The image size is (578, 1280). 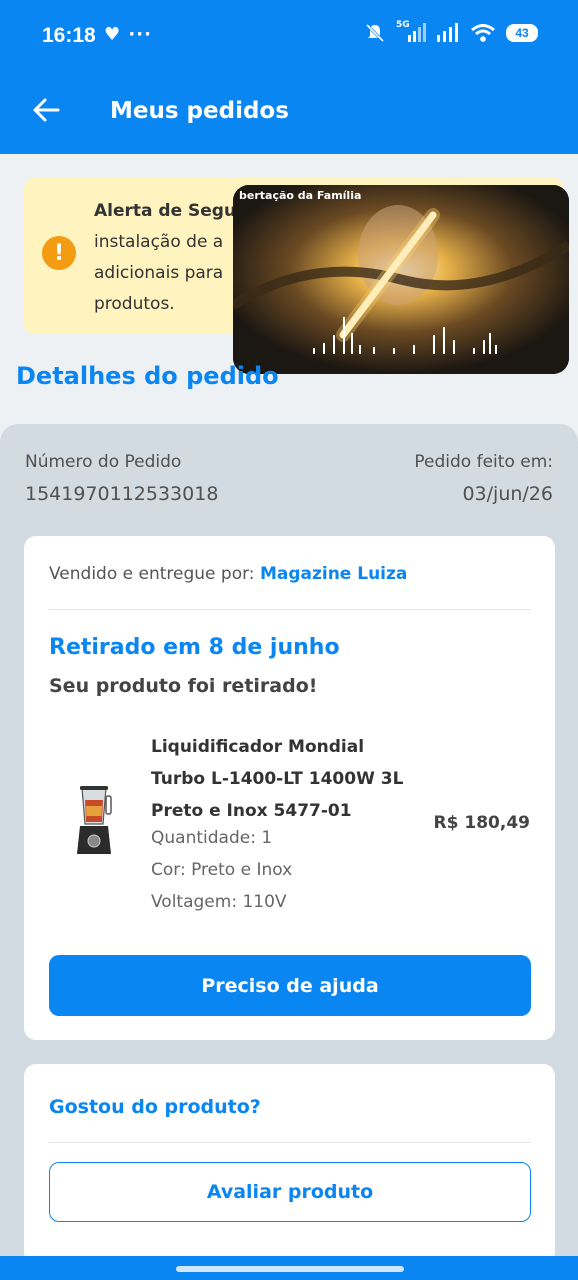 I want to click on review-card: Gostou do produto? Avaliar produto, so click(x=289, y=1164).